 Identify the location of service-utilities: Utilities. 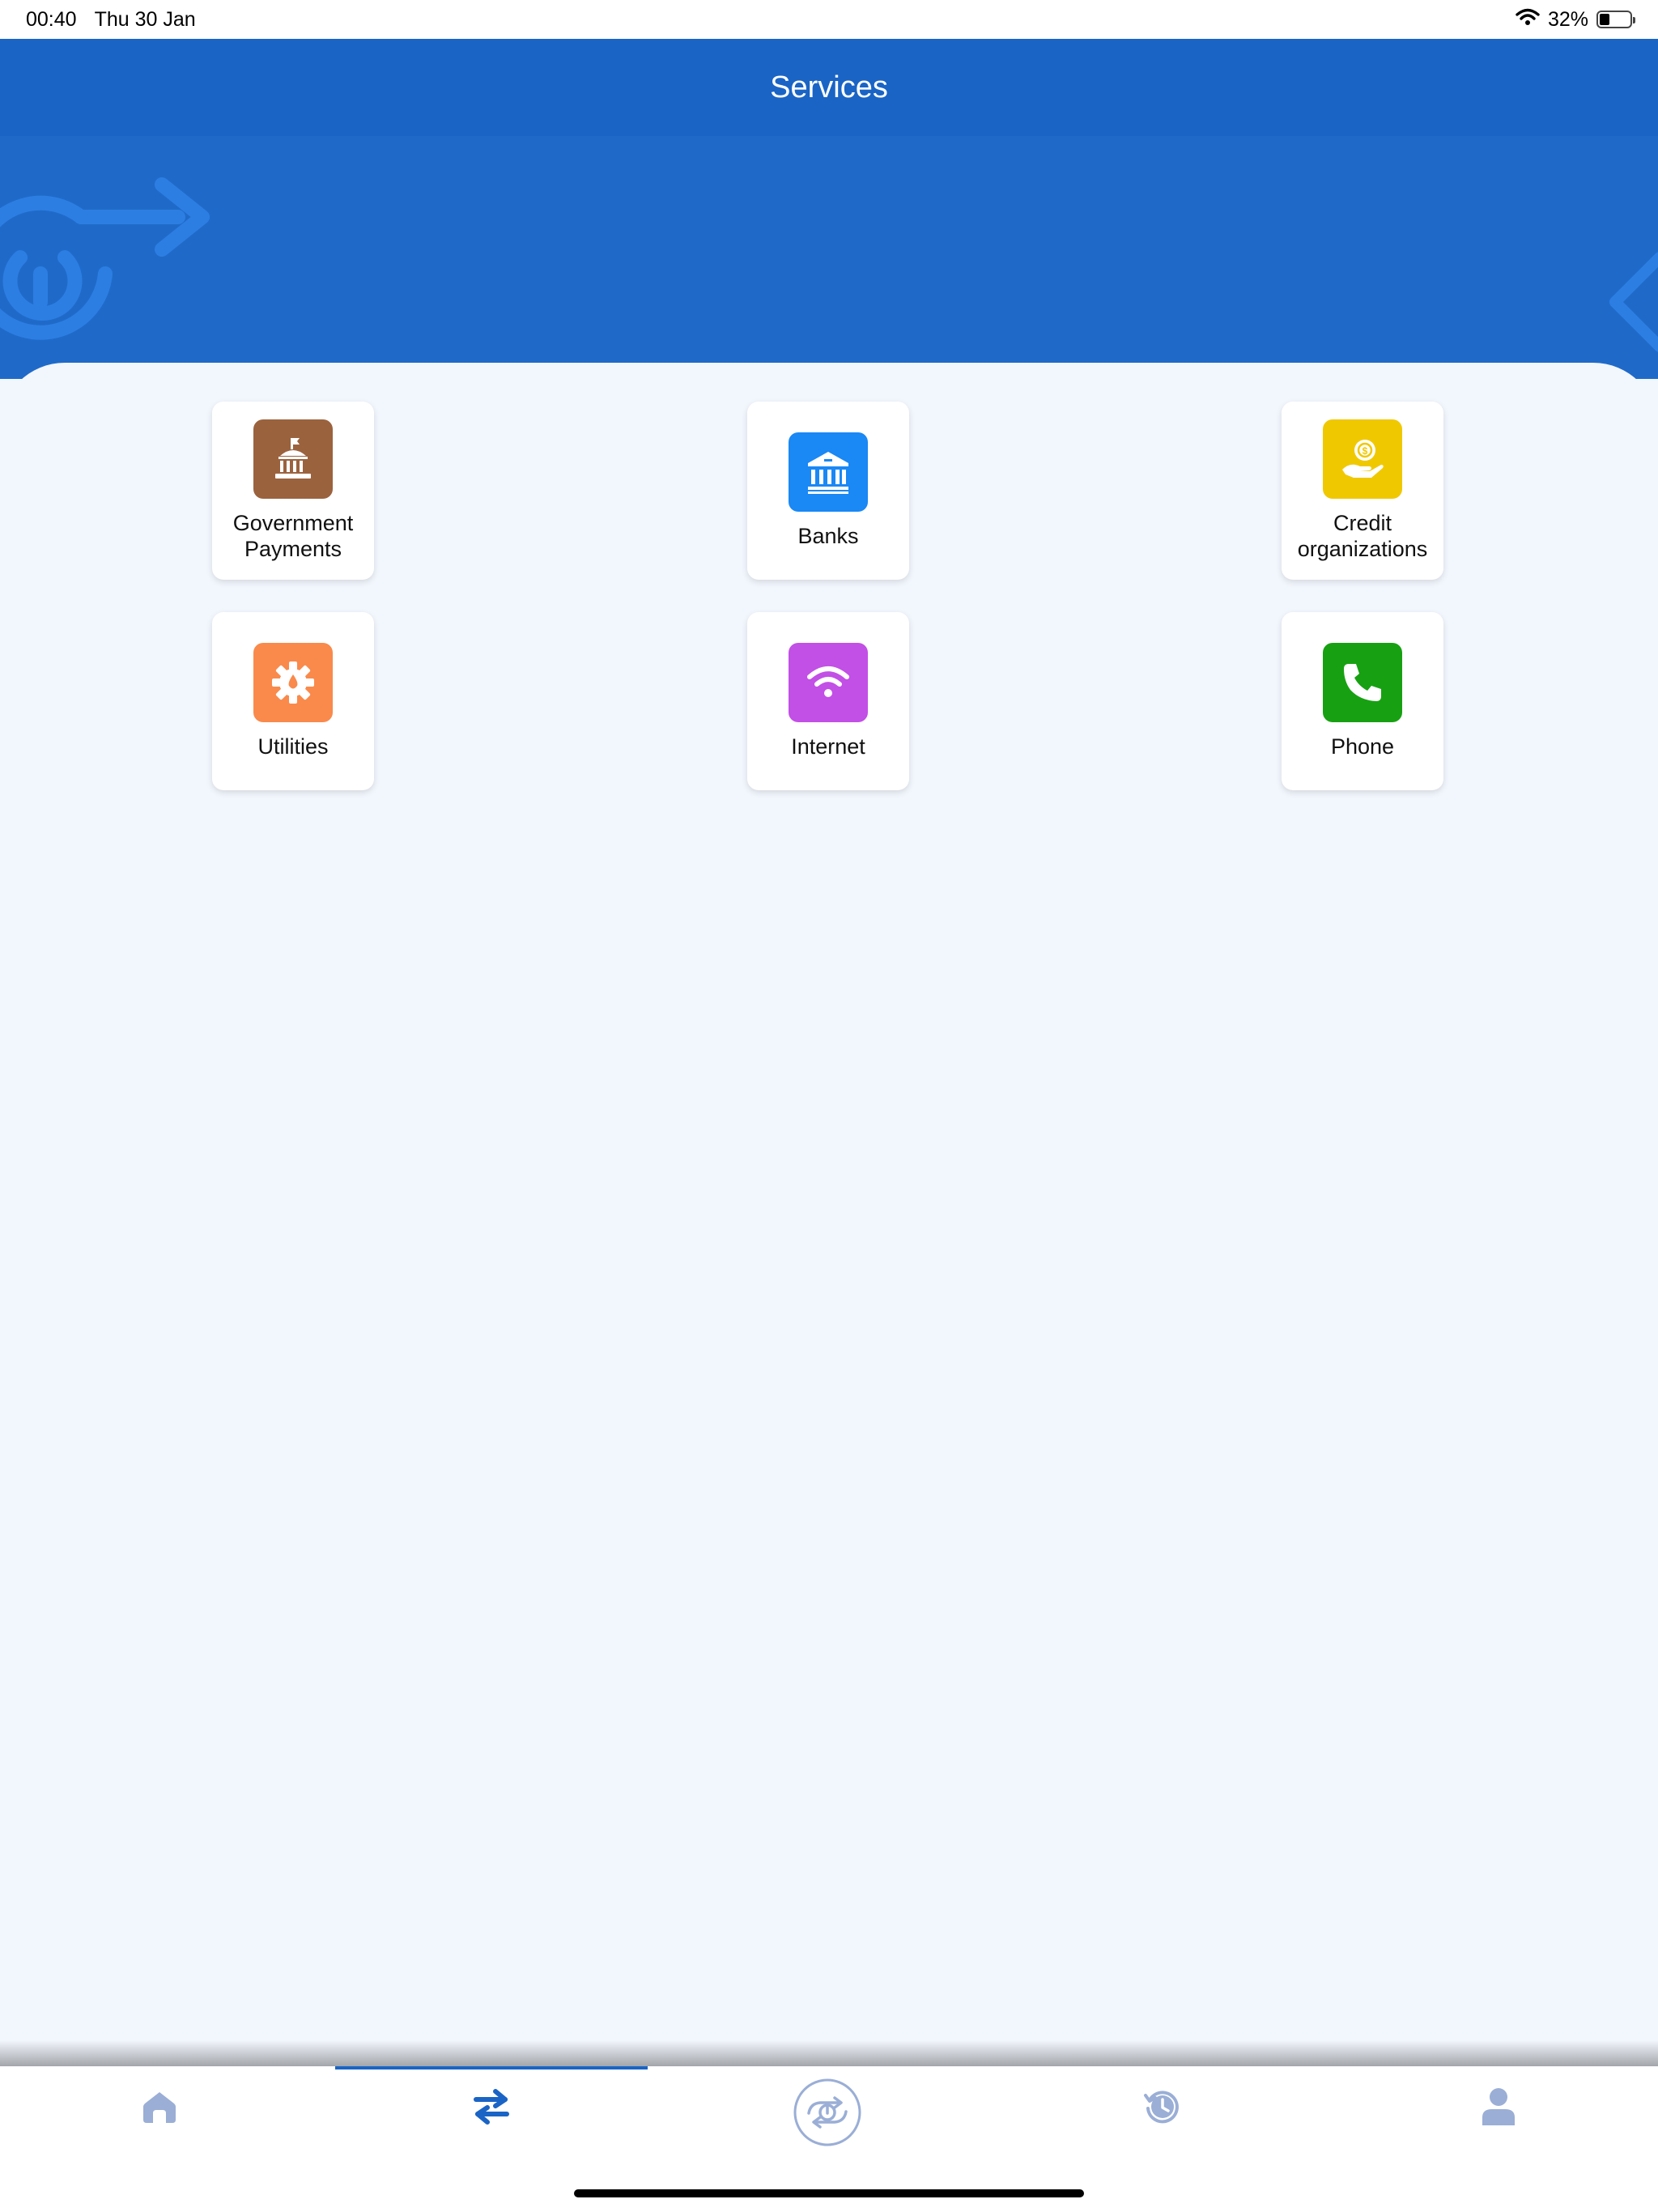
(293, 701).